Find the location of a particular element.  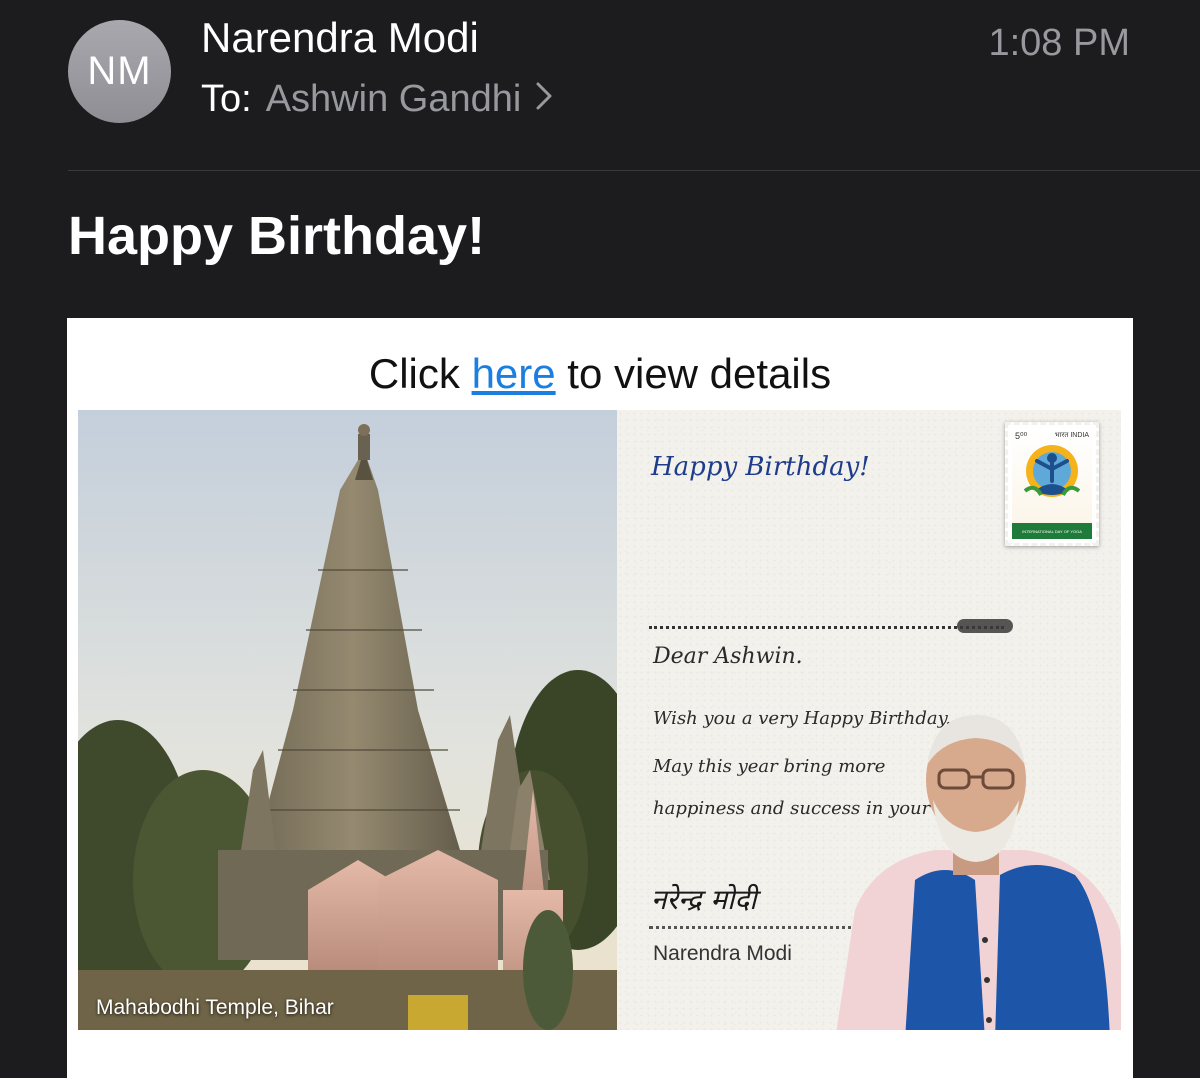

stamp-band: INTERNATIONAL DAY OF YOGA is located at coordinates (1052, 531).